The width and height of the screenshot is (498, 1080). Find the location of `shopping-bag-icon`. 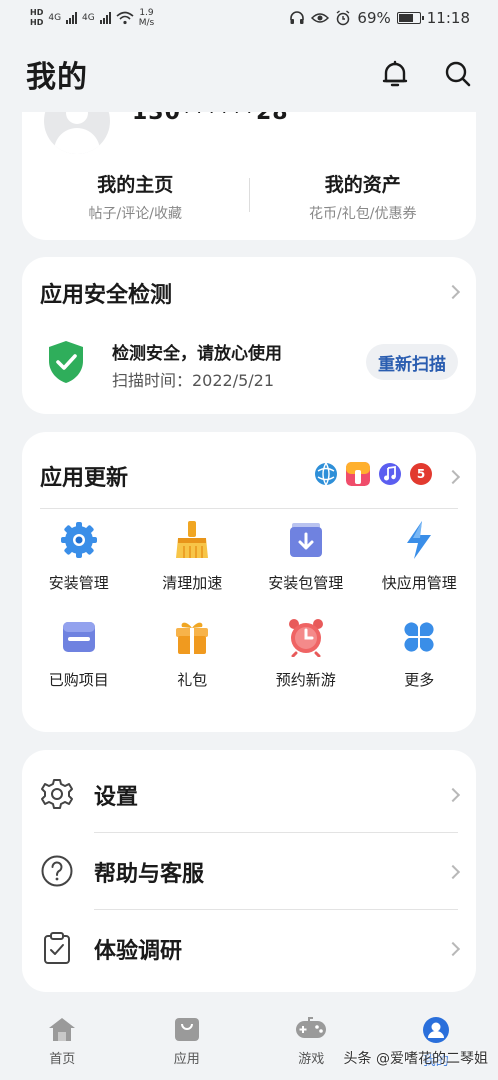

shopping-bag-icon is located at coordinates (186, 1029).